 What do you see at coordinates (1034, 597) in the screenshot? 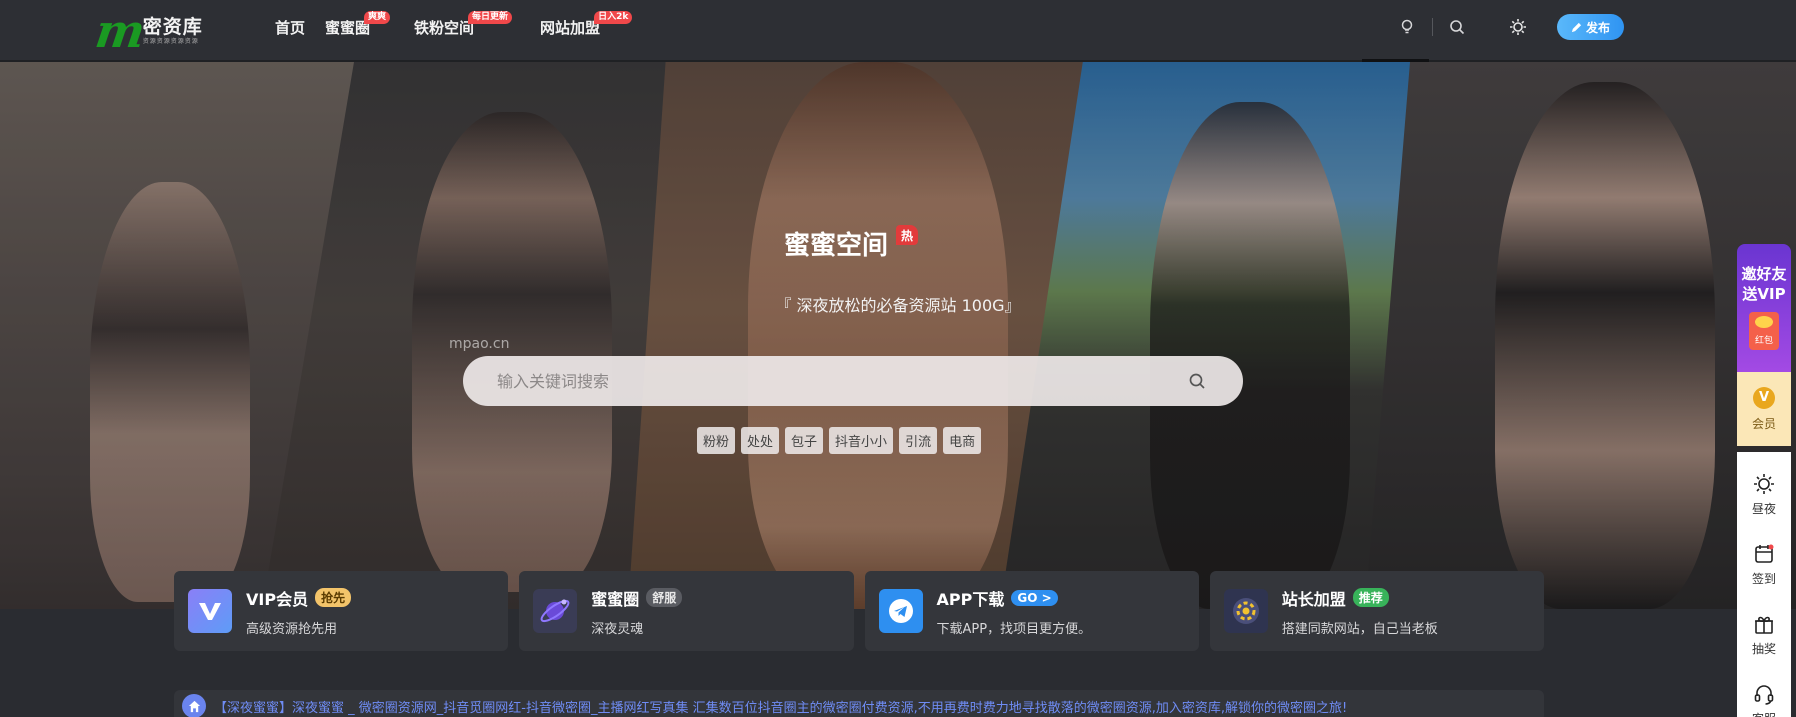
I see `card-badge: GO >` at bounding box center [1034, 597].